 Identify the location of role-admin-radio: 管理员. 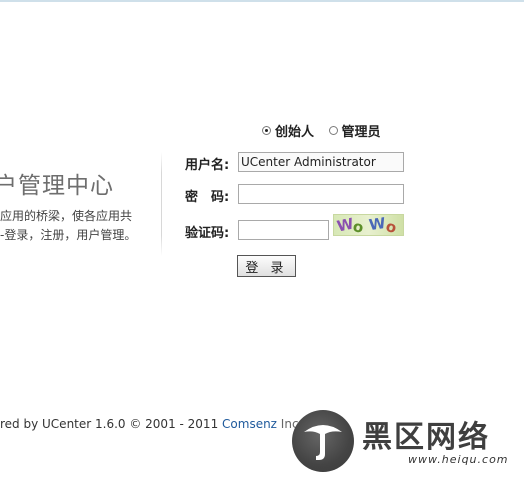
(354, 130).